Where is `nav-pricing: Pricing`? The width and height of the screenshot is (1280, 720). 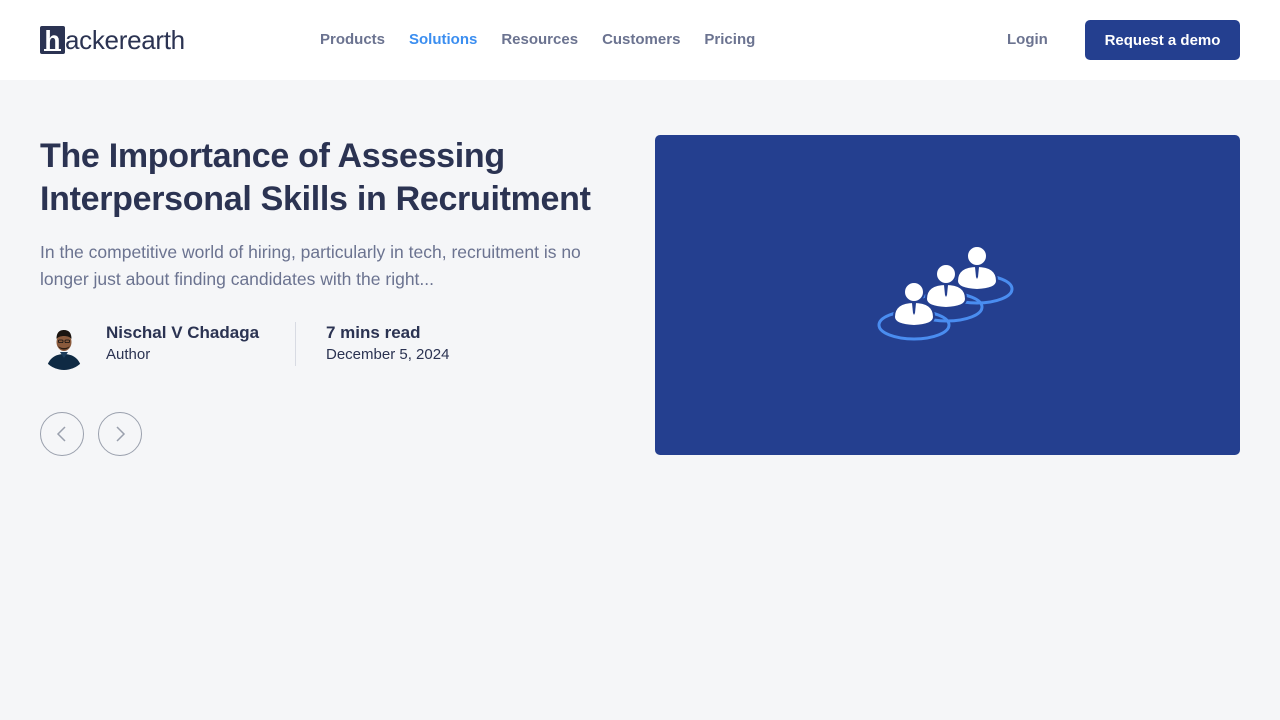 nav-pricing: Pricing is located at coordinates (729, 40).